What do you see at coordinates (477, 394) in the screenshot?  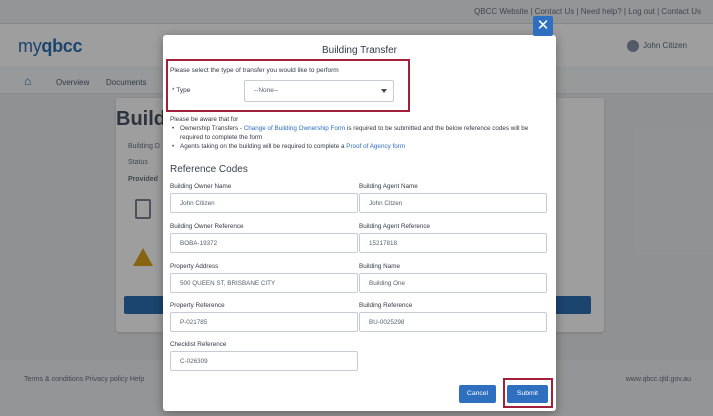 I see `cancel-button: Cancel` at bounding box center [477, 394].